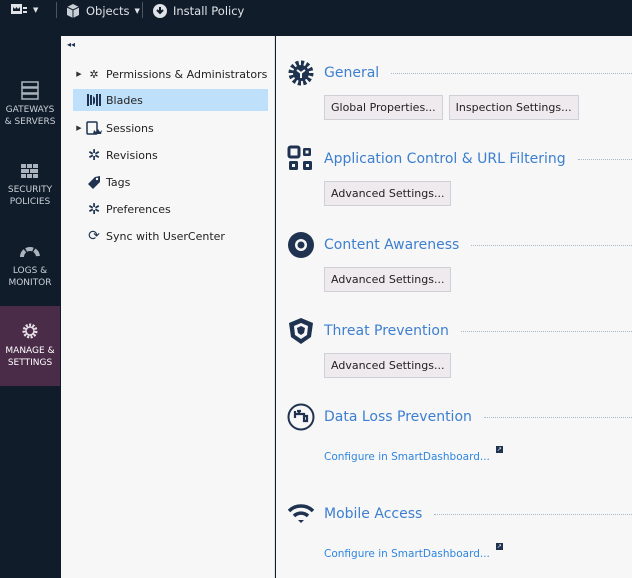 The image size is (632, 578). Describe the element at coordinates (138, 209) in the screenshot. I see `tree-item-label: Preferences` at that location.